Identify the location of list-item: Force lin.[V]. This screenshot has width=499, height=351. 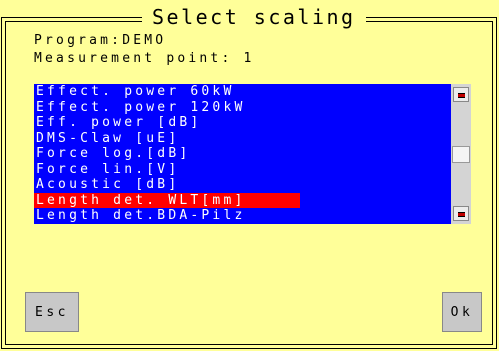
(242, 170).